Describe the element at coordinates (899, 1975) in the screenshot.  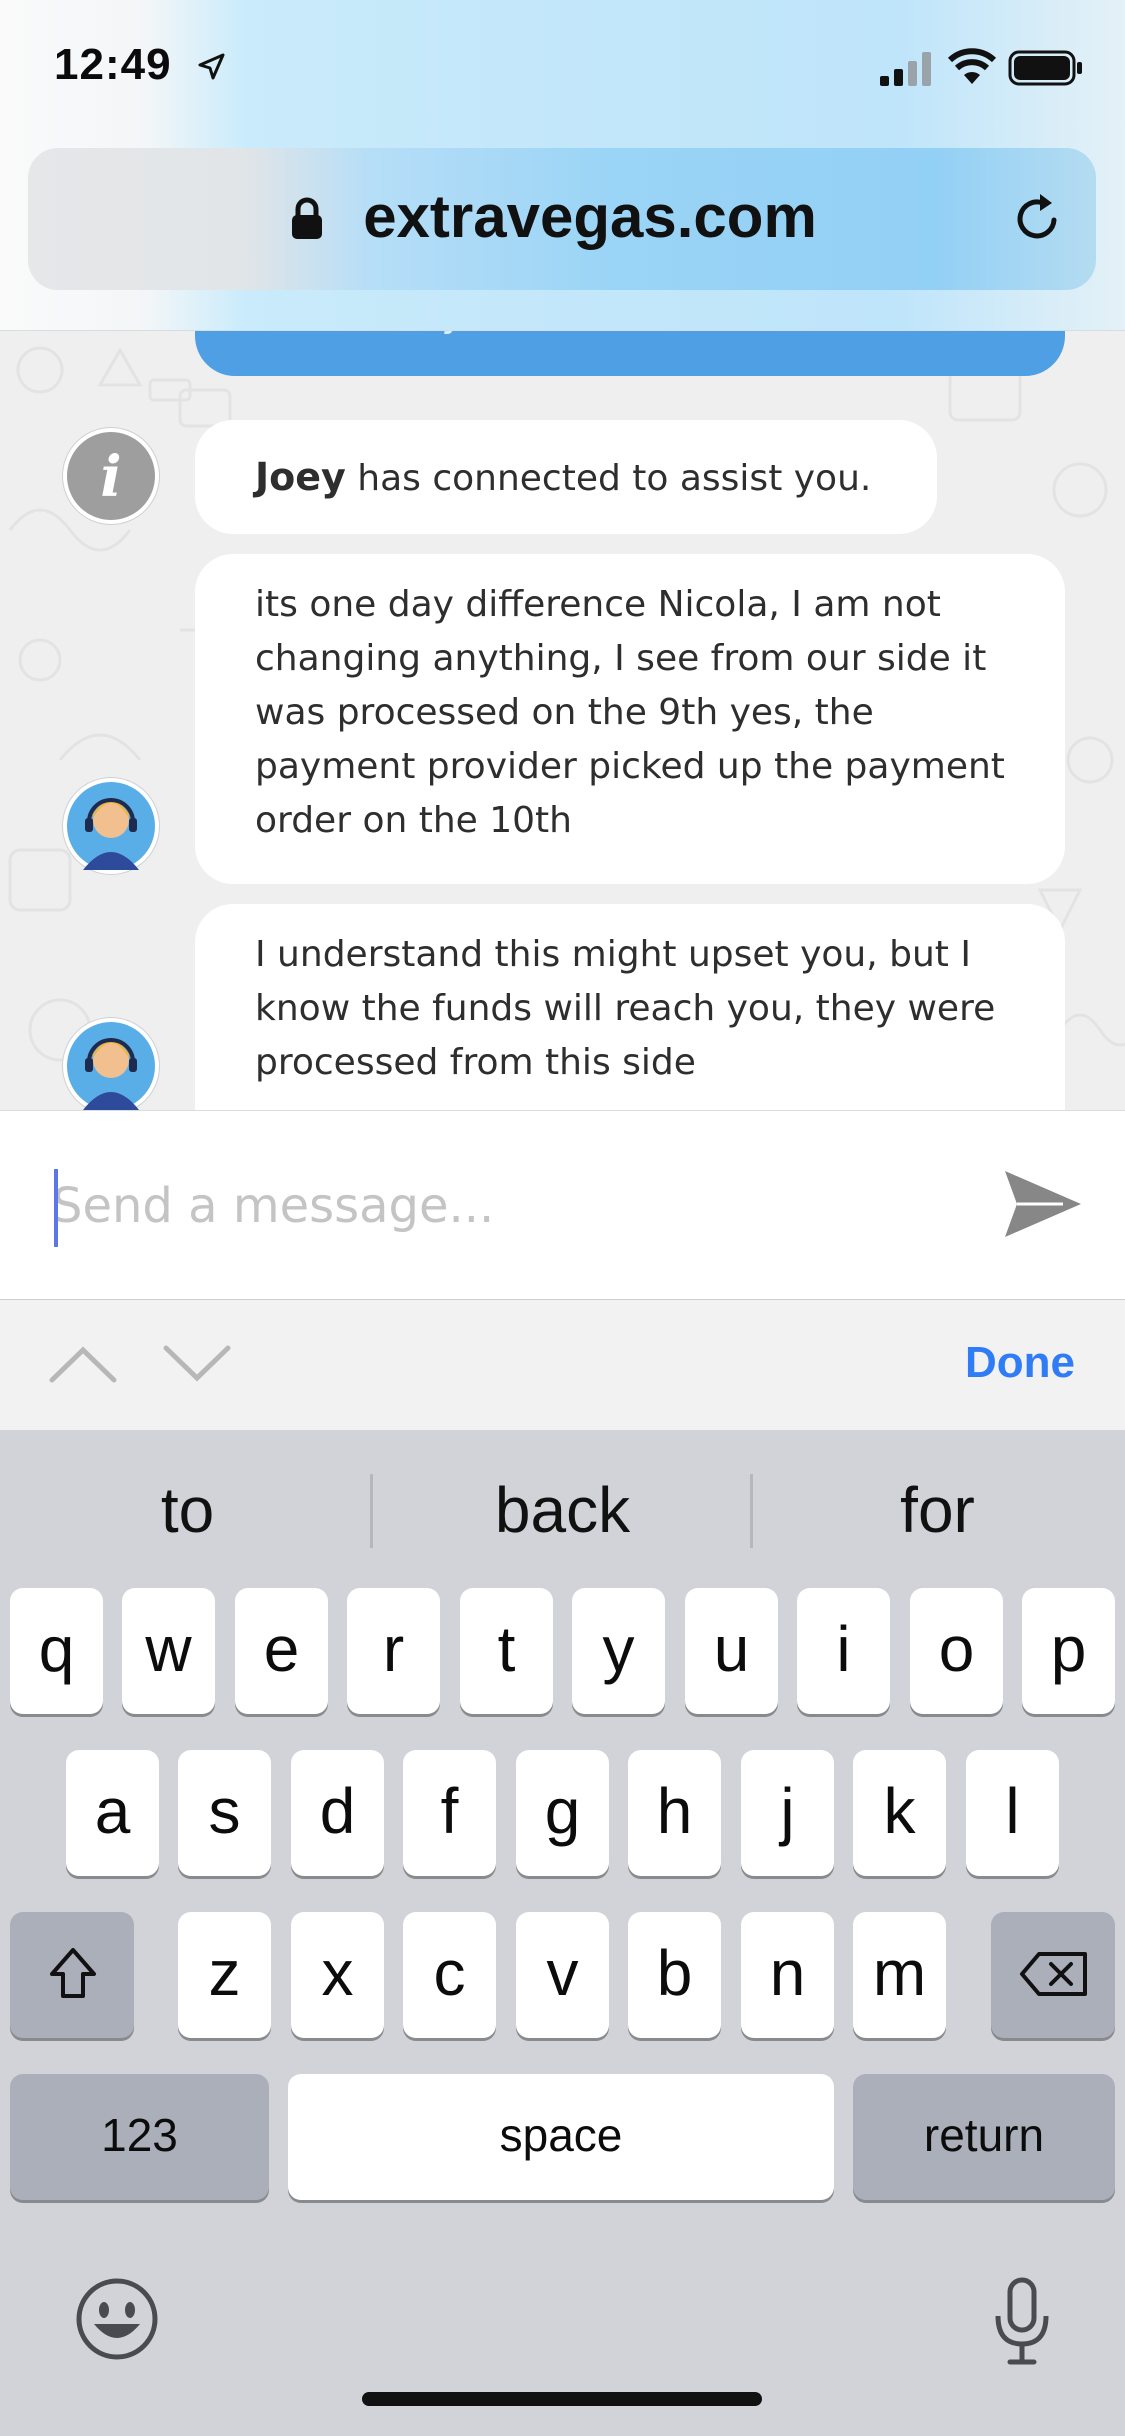
I see `key-m: m` at that location.